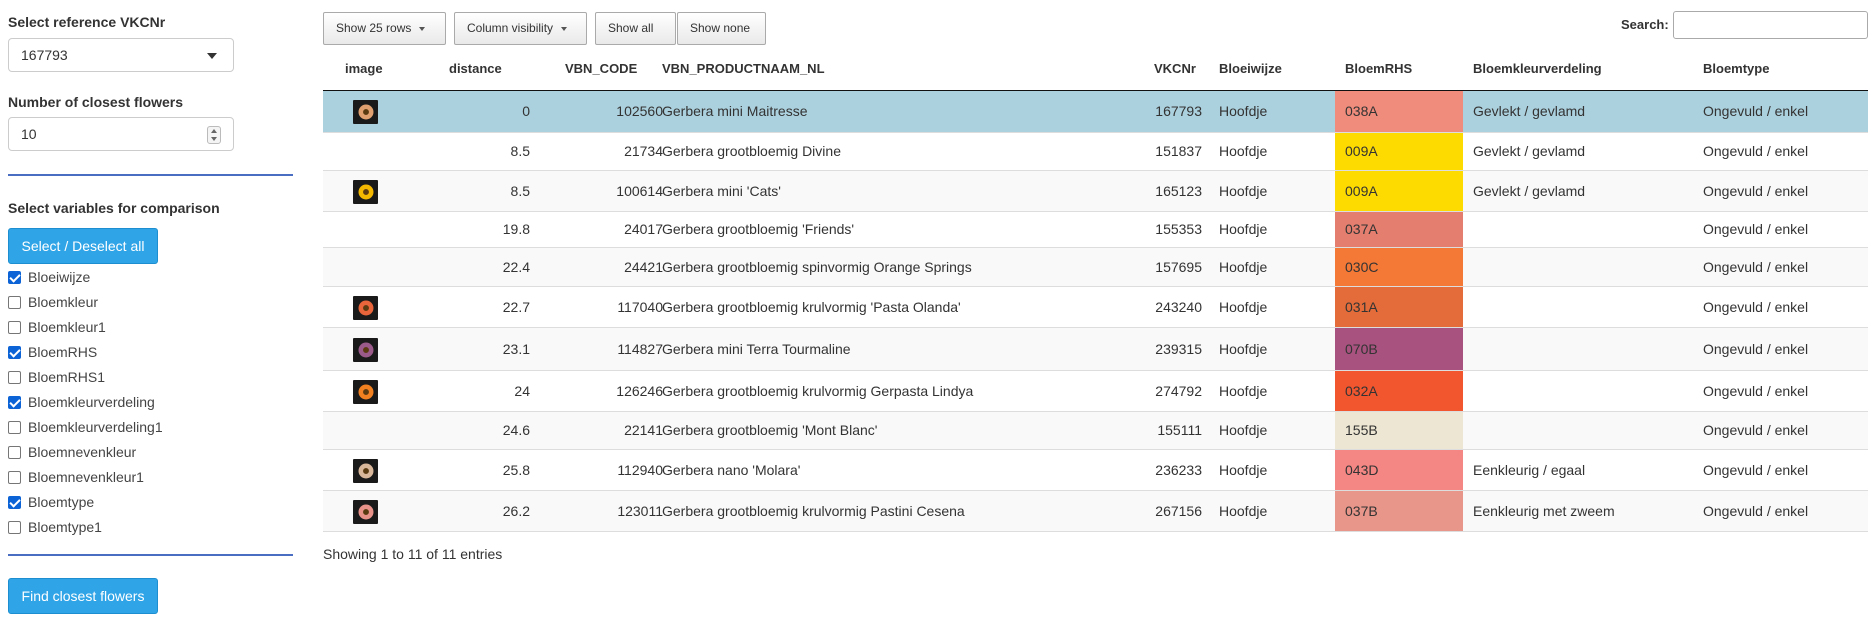 This screenshot has width=1872, height=620. Describe the element at coordinates (1361, 349) in the screenshot. I see `bloemrhs-value: 070B` at that location.